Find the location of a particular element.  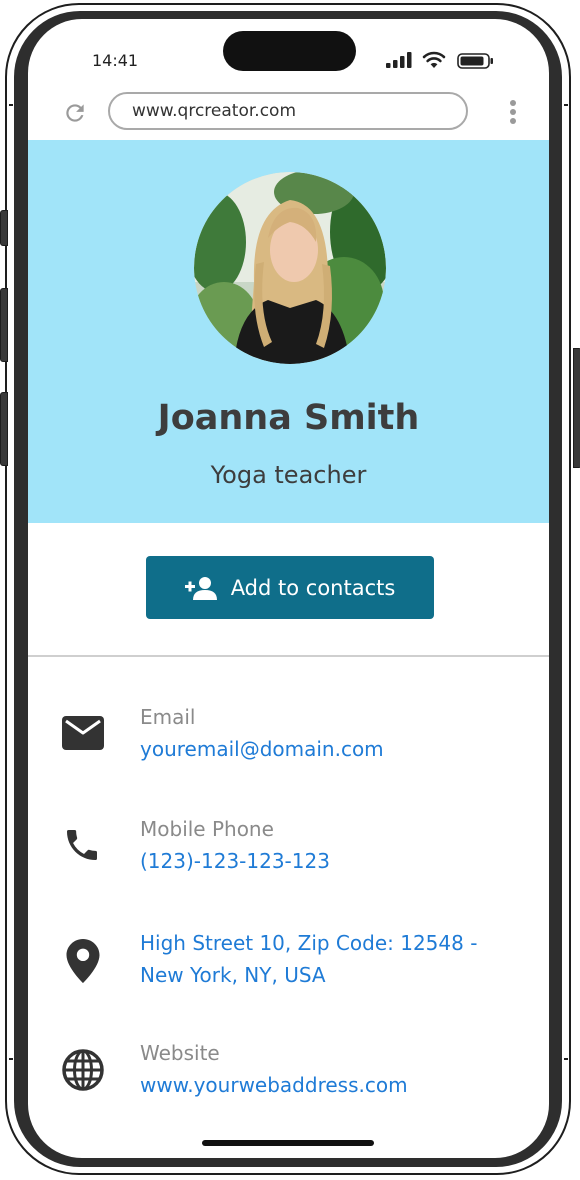

volume-up-button is located at coordinates (4, 325).